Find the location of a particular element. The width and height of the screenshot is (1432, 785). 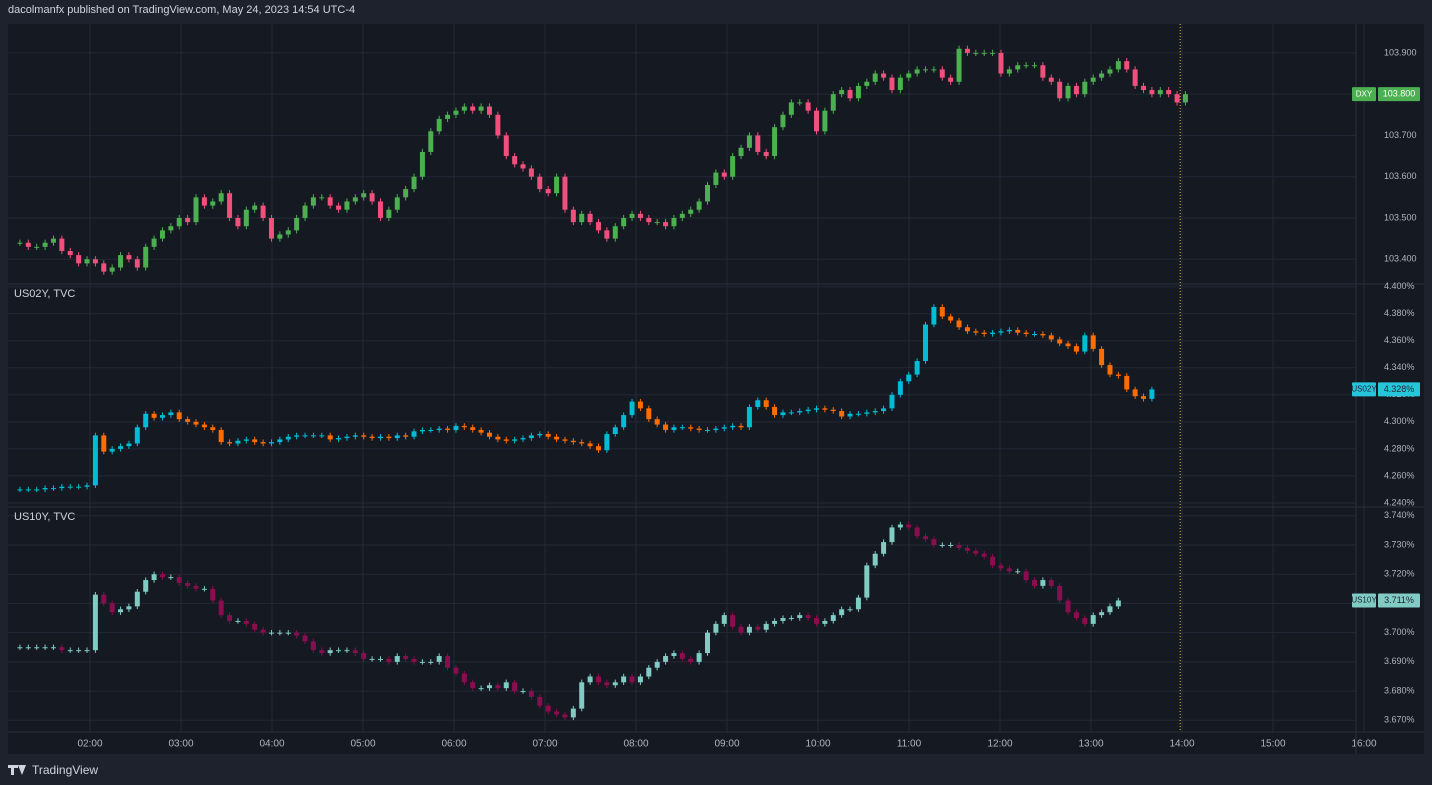

symbol-tag-label: US02Y is located at coordinates (1364, 389).